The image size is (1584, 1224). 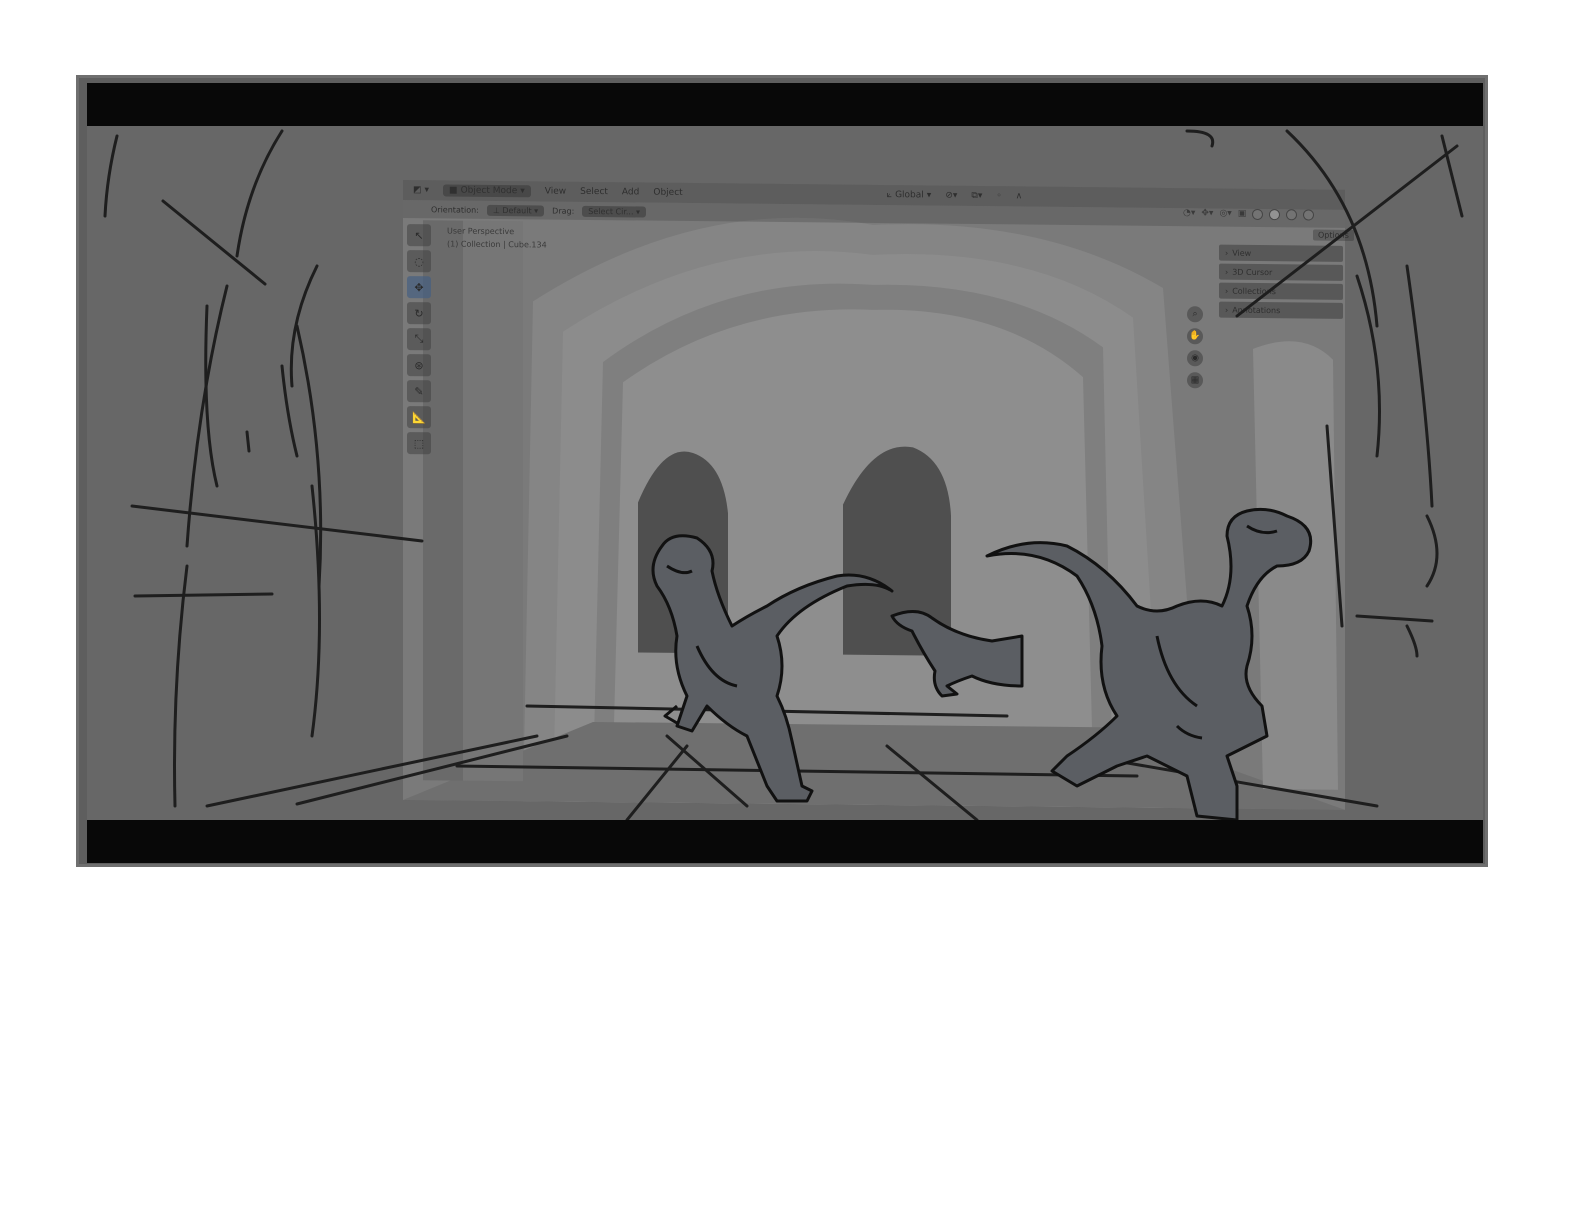 What do you see at coordinates (957, 654) in the screenshot?
I see `dinosaur-far-sketch` at bounding box center [957, 654].